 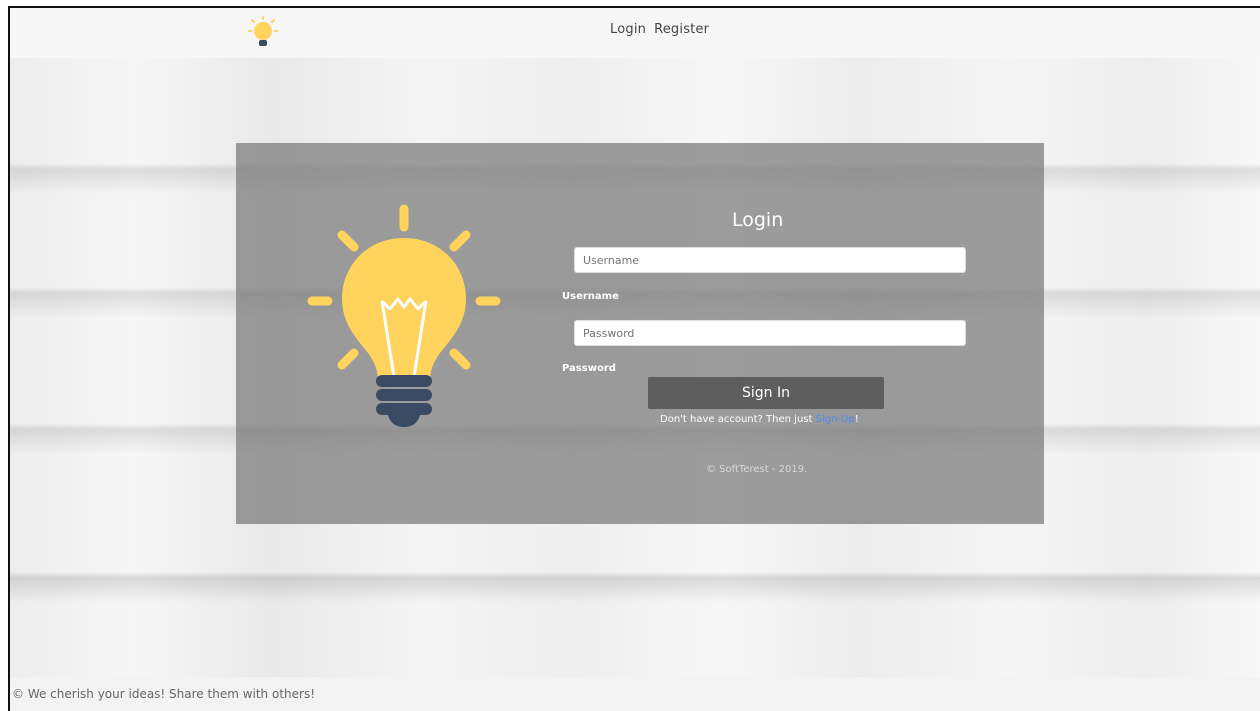 I want to click on login-title: Login, so click(x=758, y=220).